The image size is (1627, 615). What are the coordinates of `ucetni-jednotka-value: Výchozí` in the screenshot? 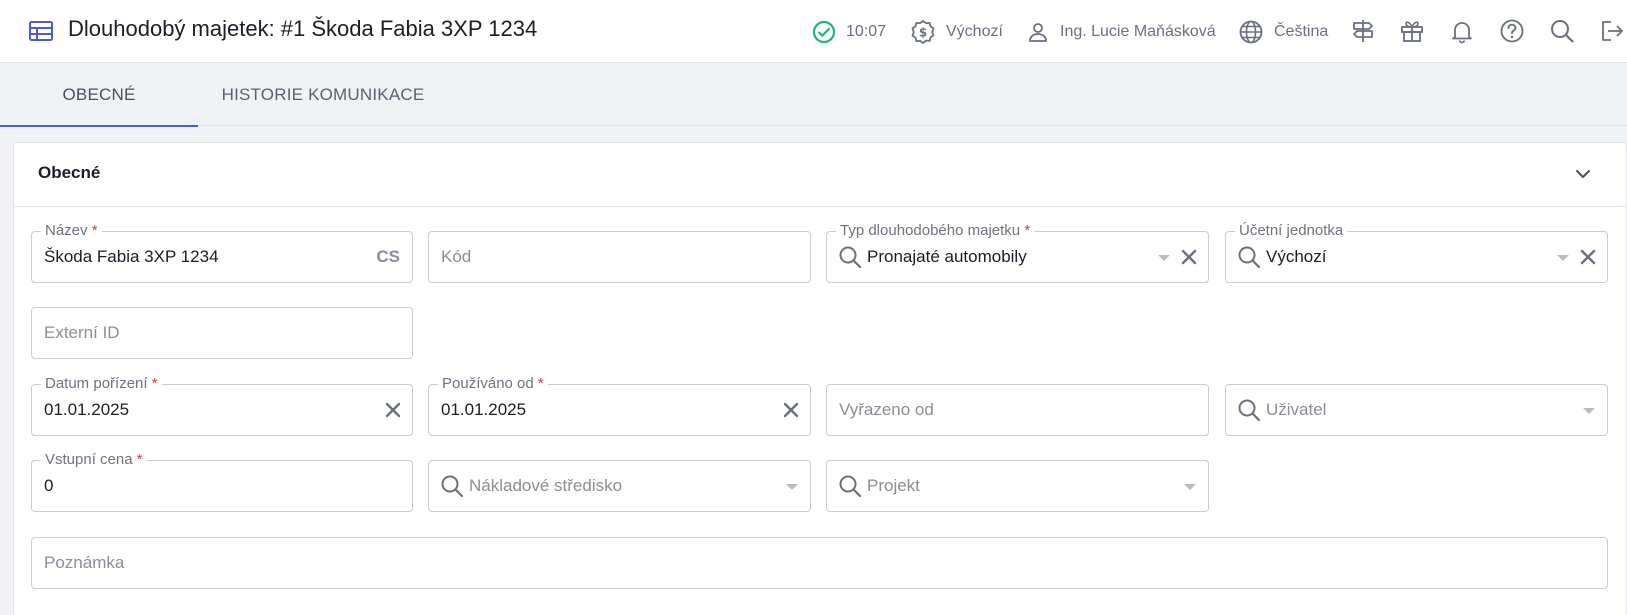 It's located at (1296, 256).